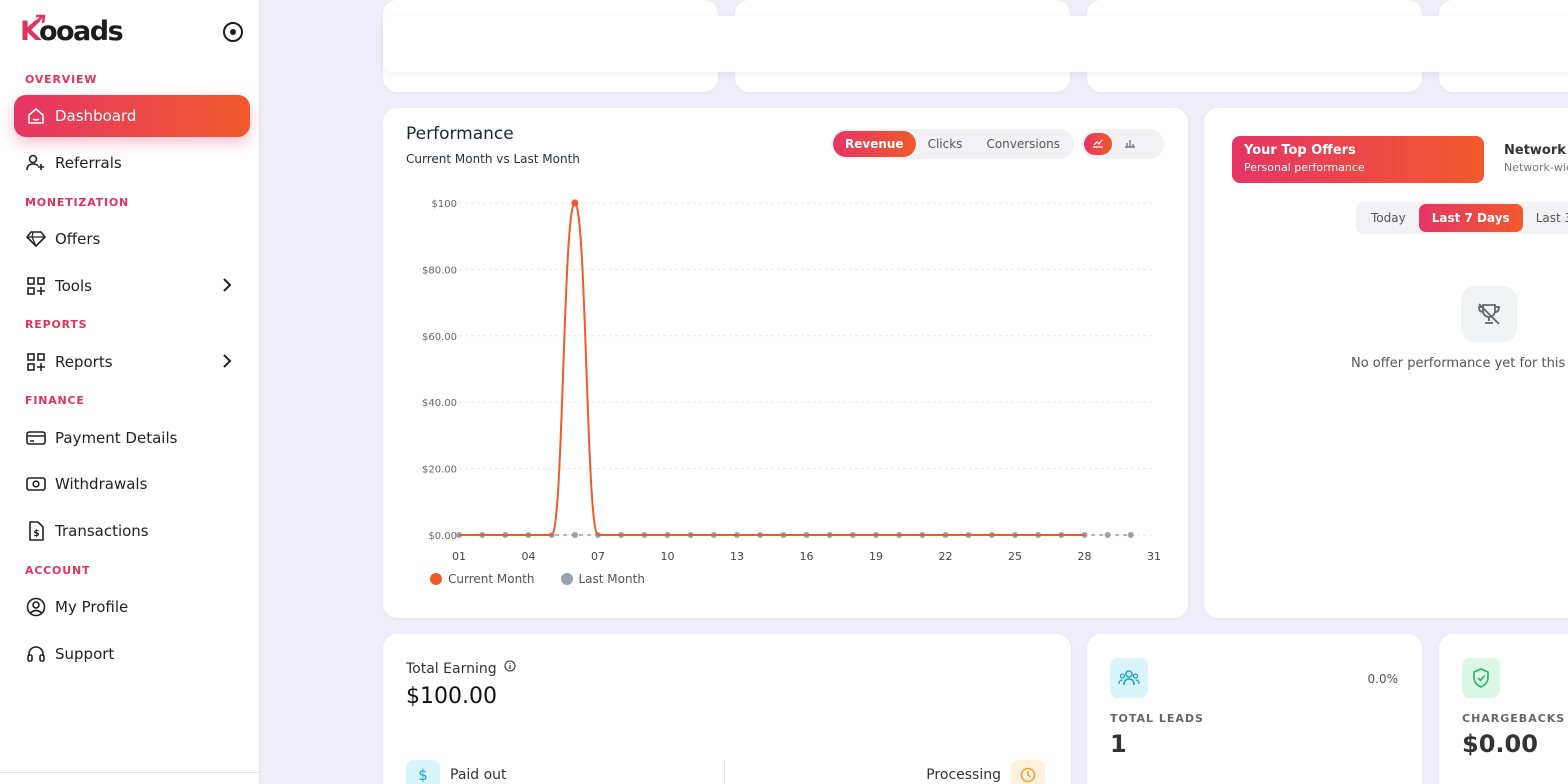  I want to click on sidebar-item-label: Payment Details, so click(116, 438).